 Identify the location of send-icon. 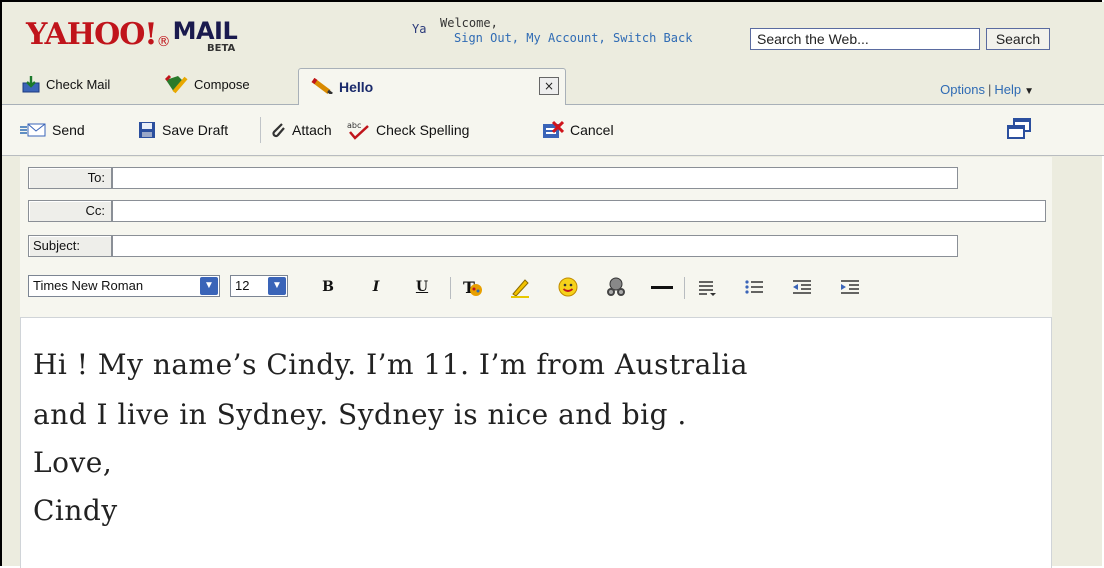
(33, 130).